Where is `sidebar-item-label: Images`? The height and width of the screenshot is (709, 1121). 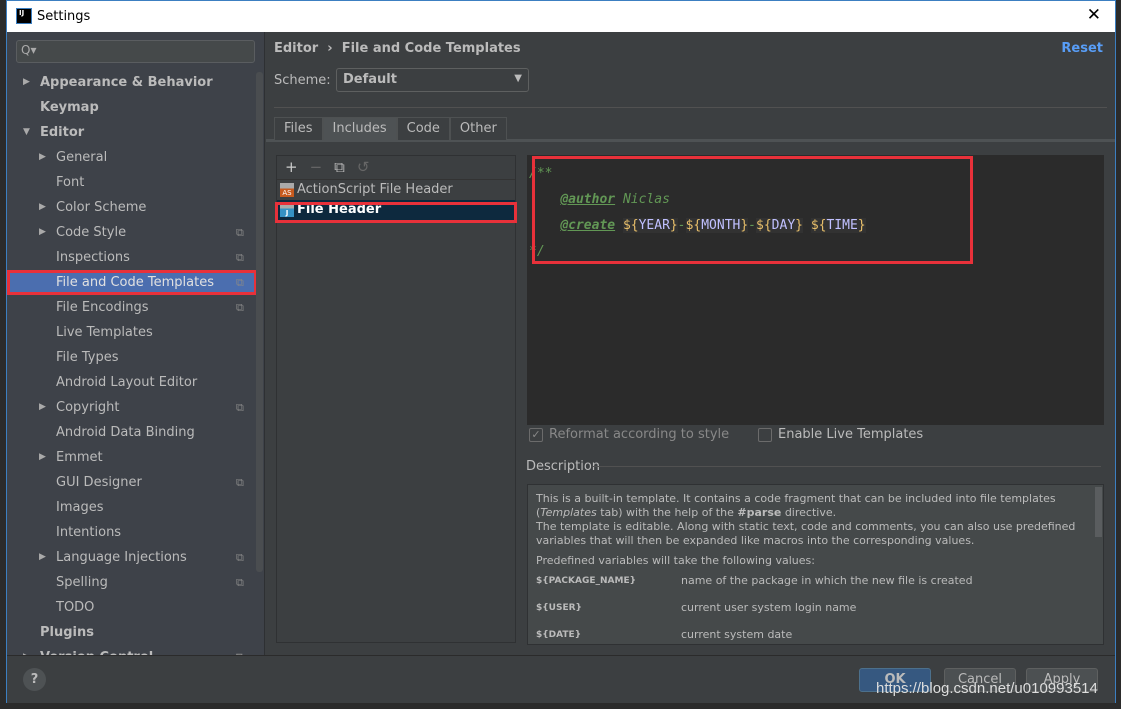 sidebar-item-label: Images is located at coordinates (80, 507).